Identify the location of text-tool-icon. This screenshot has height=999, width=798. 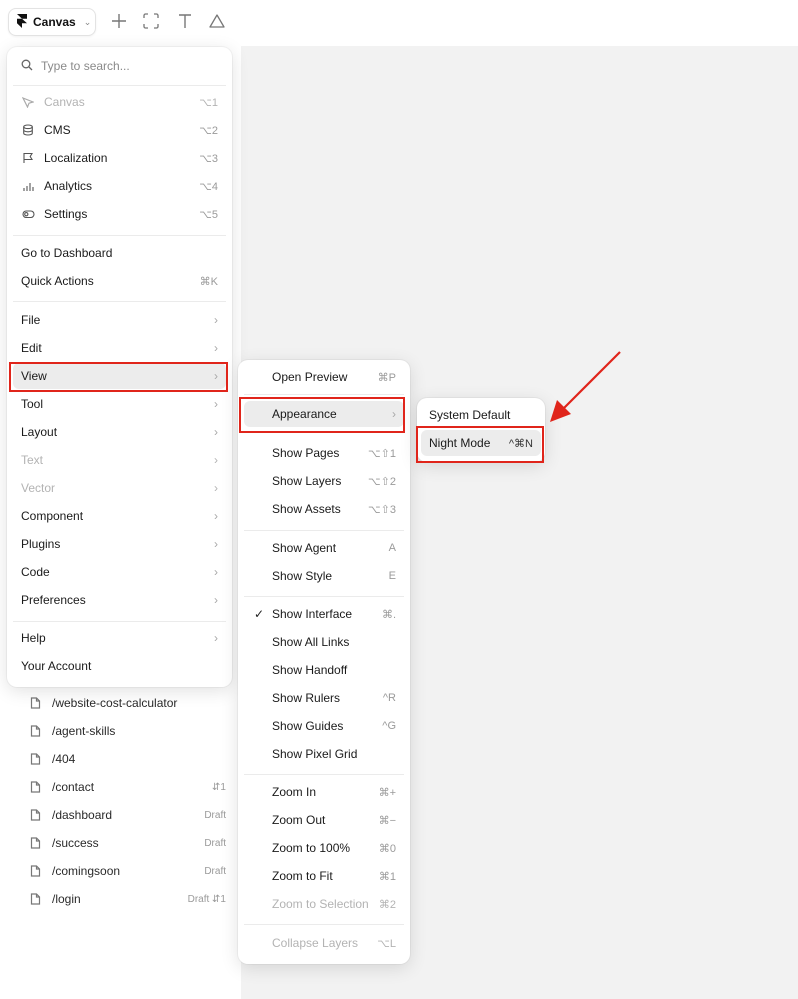
(185, 21).